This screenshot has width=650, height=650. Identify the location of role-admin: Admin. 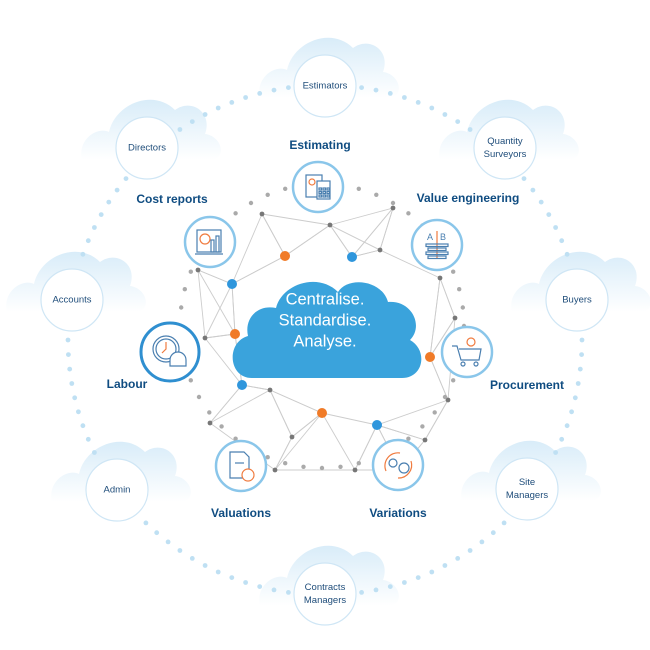
(117, 490).